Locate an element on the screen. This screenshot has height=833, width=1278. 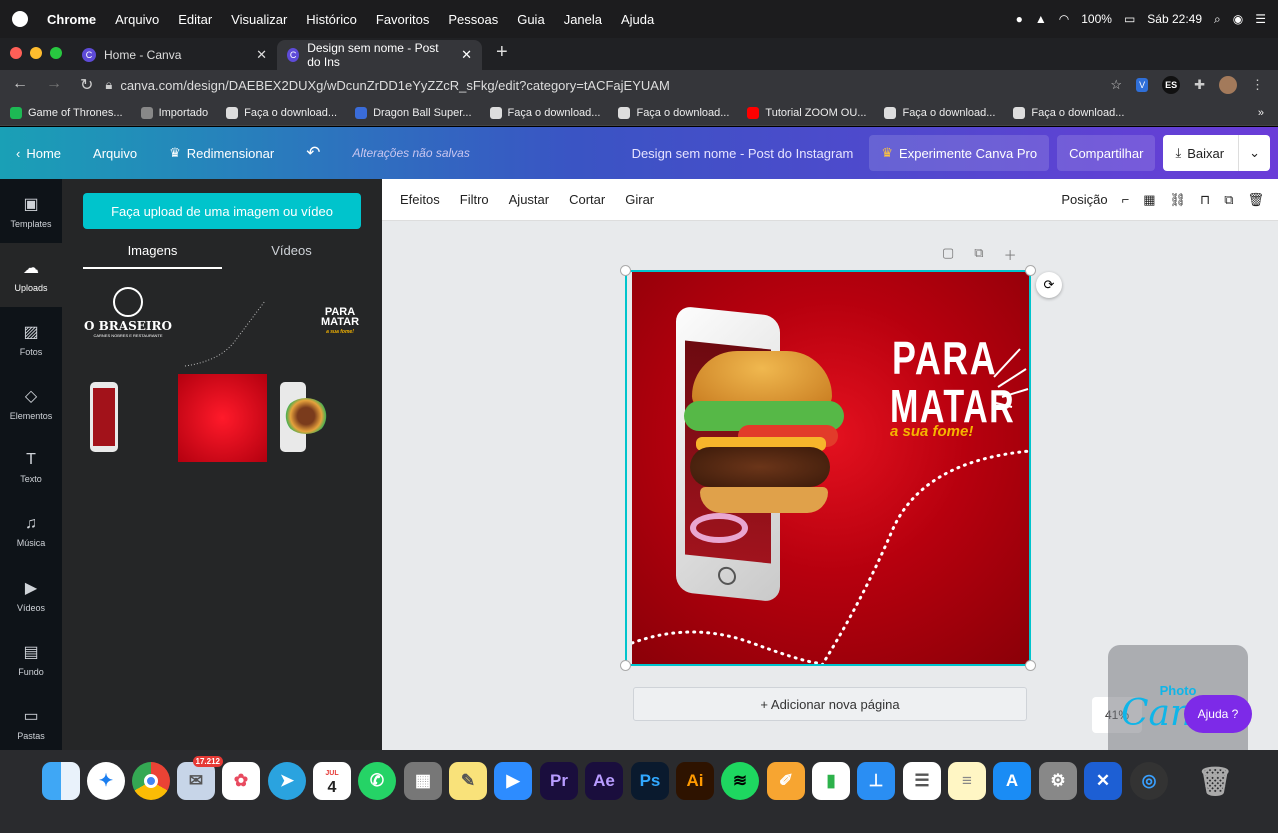
link-icon: ⛓ is located at coordinates (1178, 200).